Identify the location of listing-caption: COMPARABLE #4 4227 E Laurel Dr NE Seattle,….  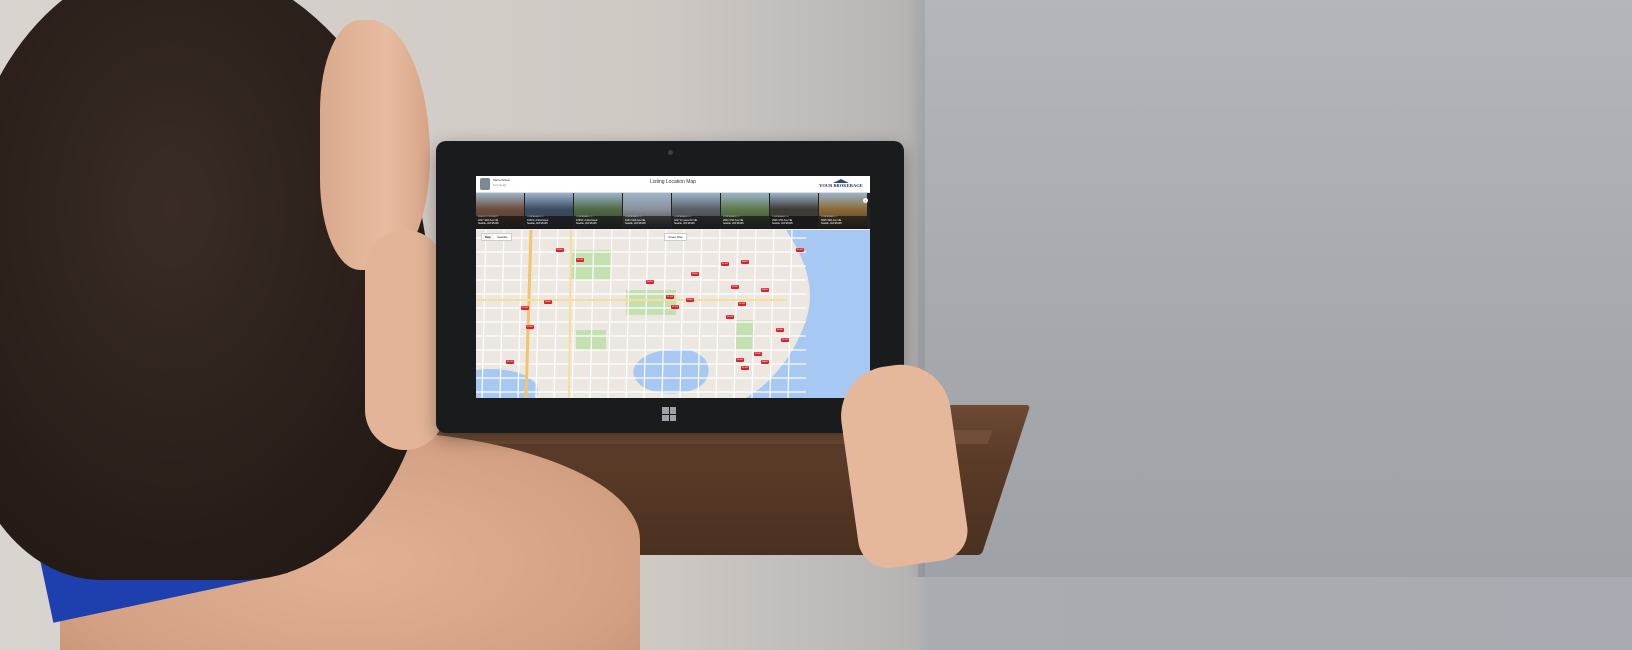
(696, 222).